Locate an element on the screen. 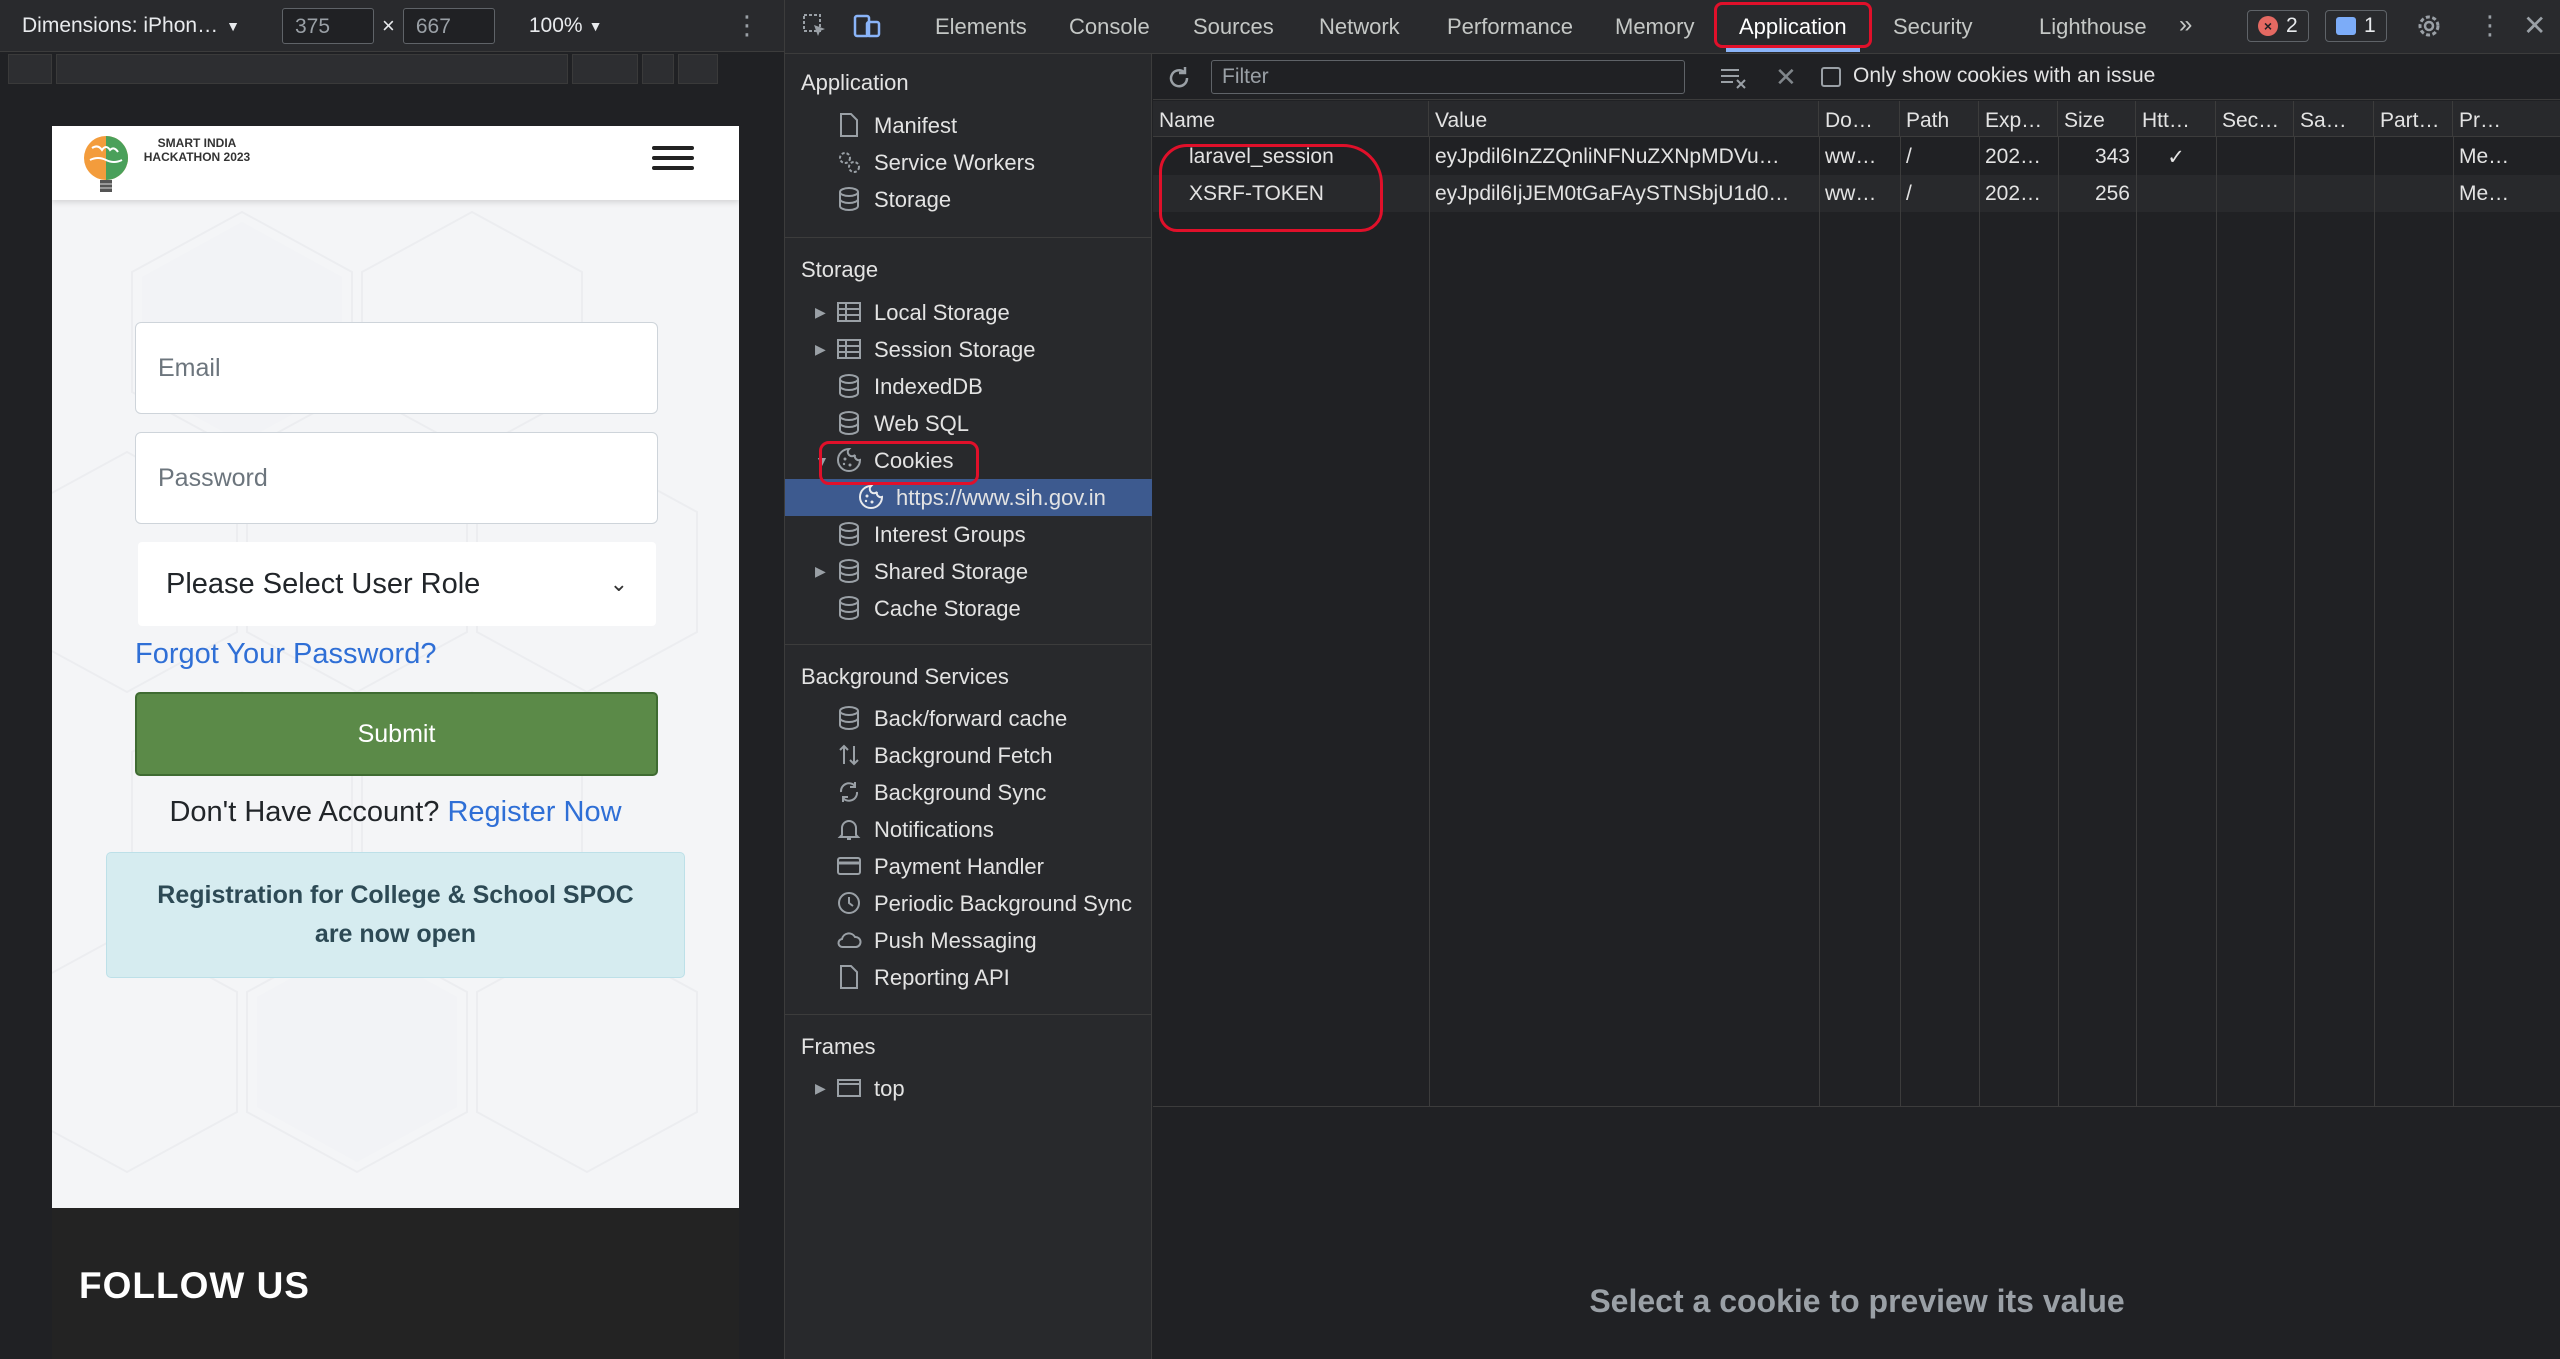  clear-all-cookies-icon is located at coordinates (1734, 78).